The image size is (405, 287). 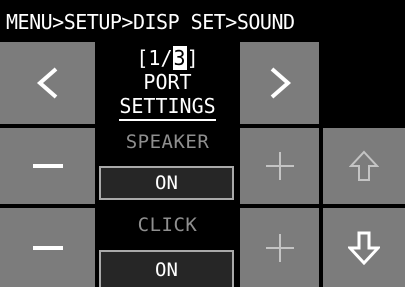 I want to click on scroll-down-button, so click(x=364, y=247).